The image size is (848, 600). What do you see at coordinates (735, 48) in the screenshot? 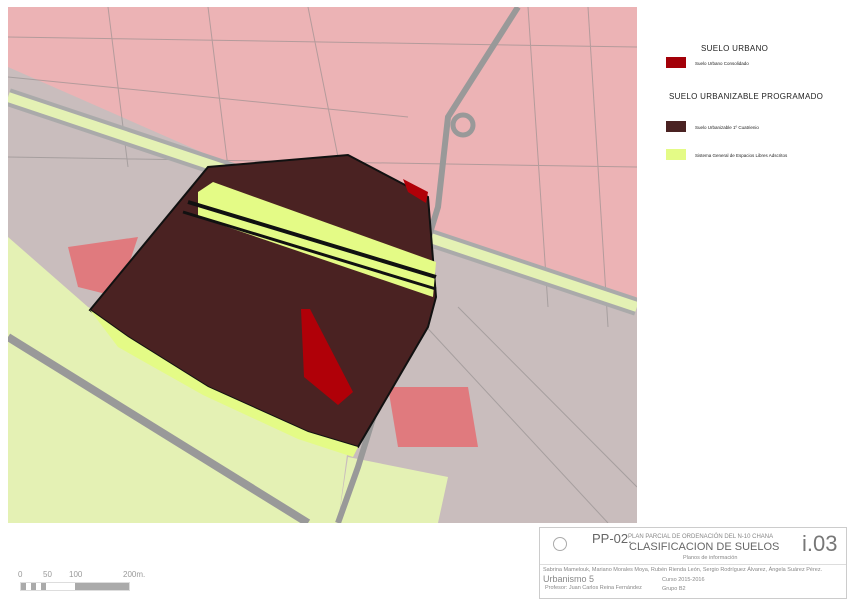
I see `legend-urbano-title: SUELO URBANO` at bounding box center [735, 48].